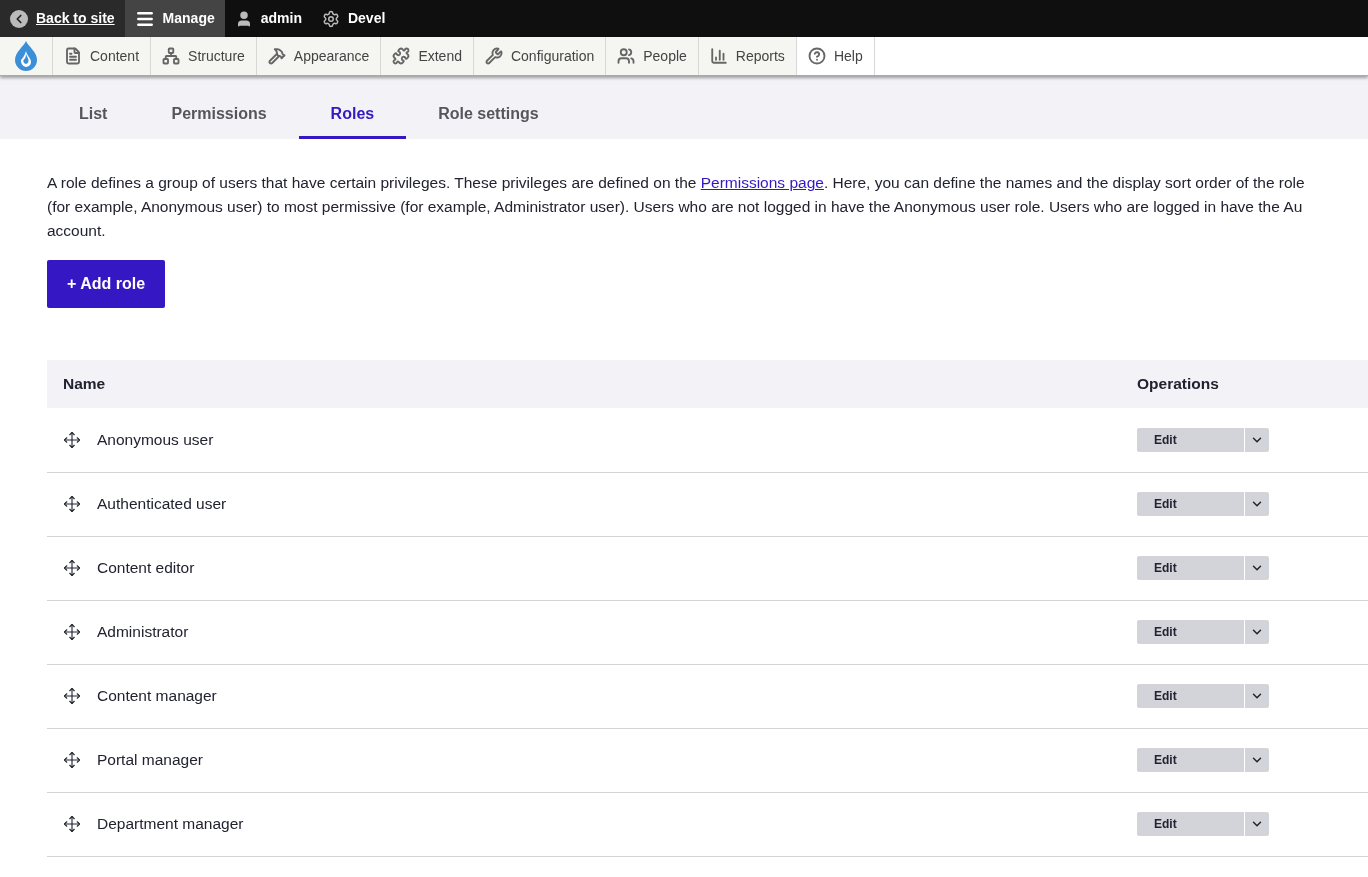  What do you see at coordinates (73, 56) in the screenshot?
I see `document-icon` at bounding box center [73, 56].